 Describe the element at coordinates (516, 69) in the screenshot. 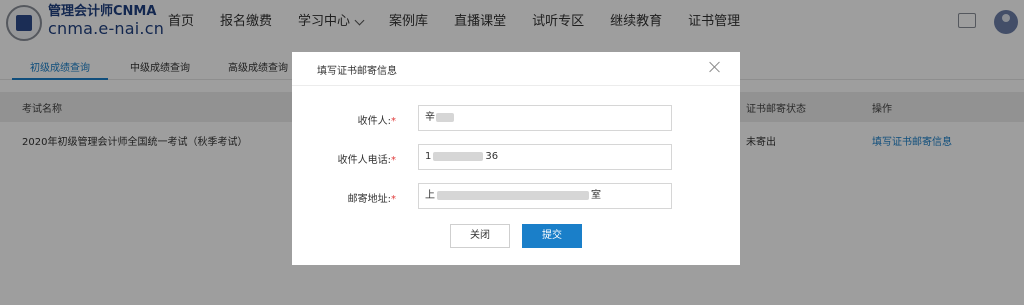

I see `dialog-header: 填写证书邮寄信息` at that location.